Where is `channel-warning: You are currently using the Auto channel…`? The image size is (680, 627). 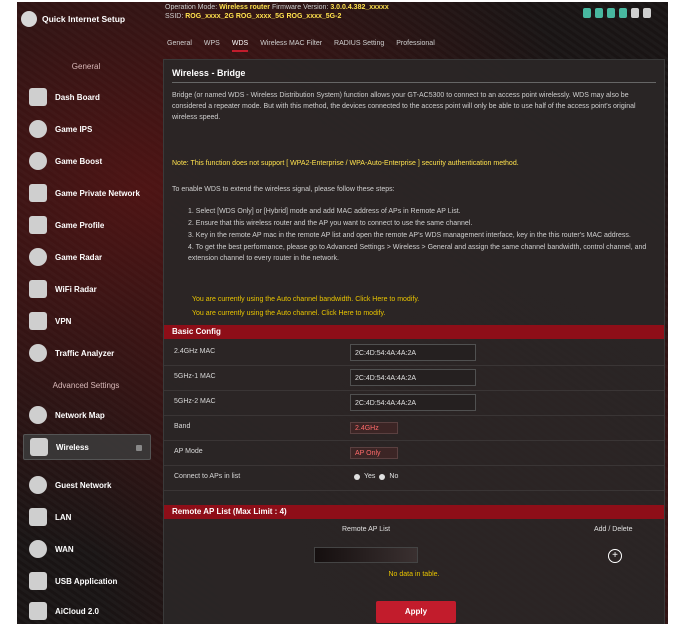 channel-warning: You are currently using the Auto channel… is located at coordinates (288, 313).